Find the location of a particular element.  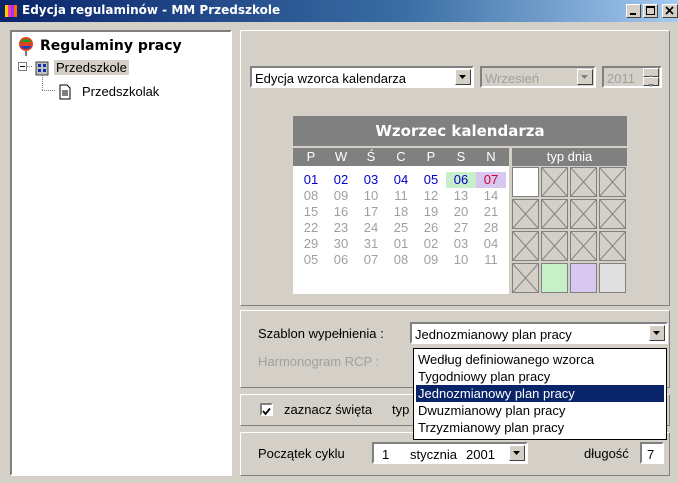

day-type-grid is located at coordinates (569, 230).